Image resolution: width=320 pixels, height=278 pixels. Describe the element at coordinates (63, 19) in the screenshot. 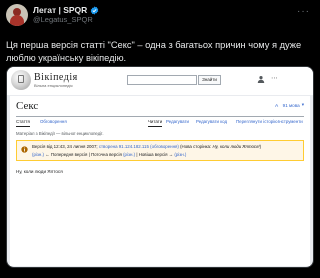

I see `author-handle: @Legatus_SPQR` at that location.